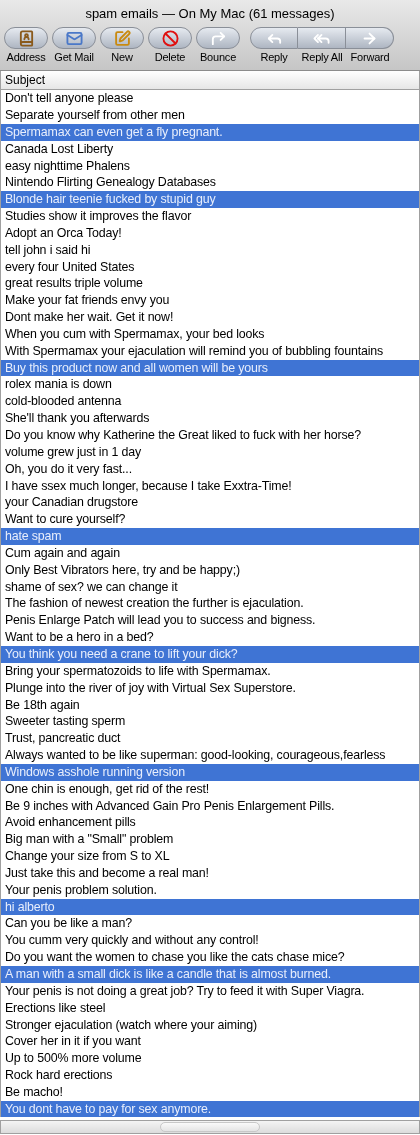 The image size is (420, 1135). I want to click on horizontal-scrollbar, so click(210, 1127).